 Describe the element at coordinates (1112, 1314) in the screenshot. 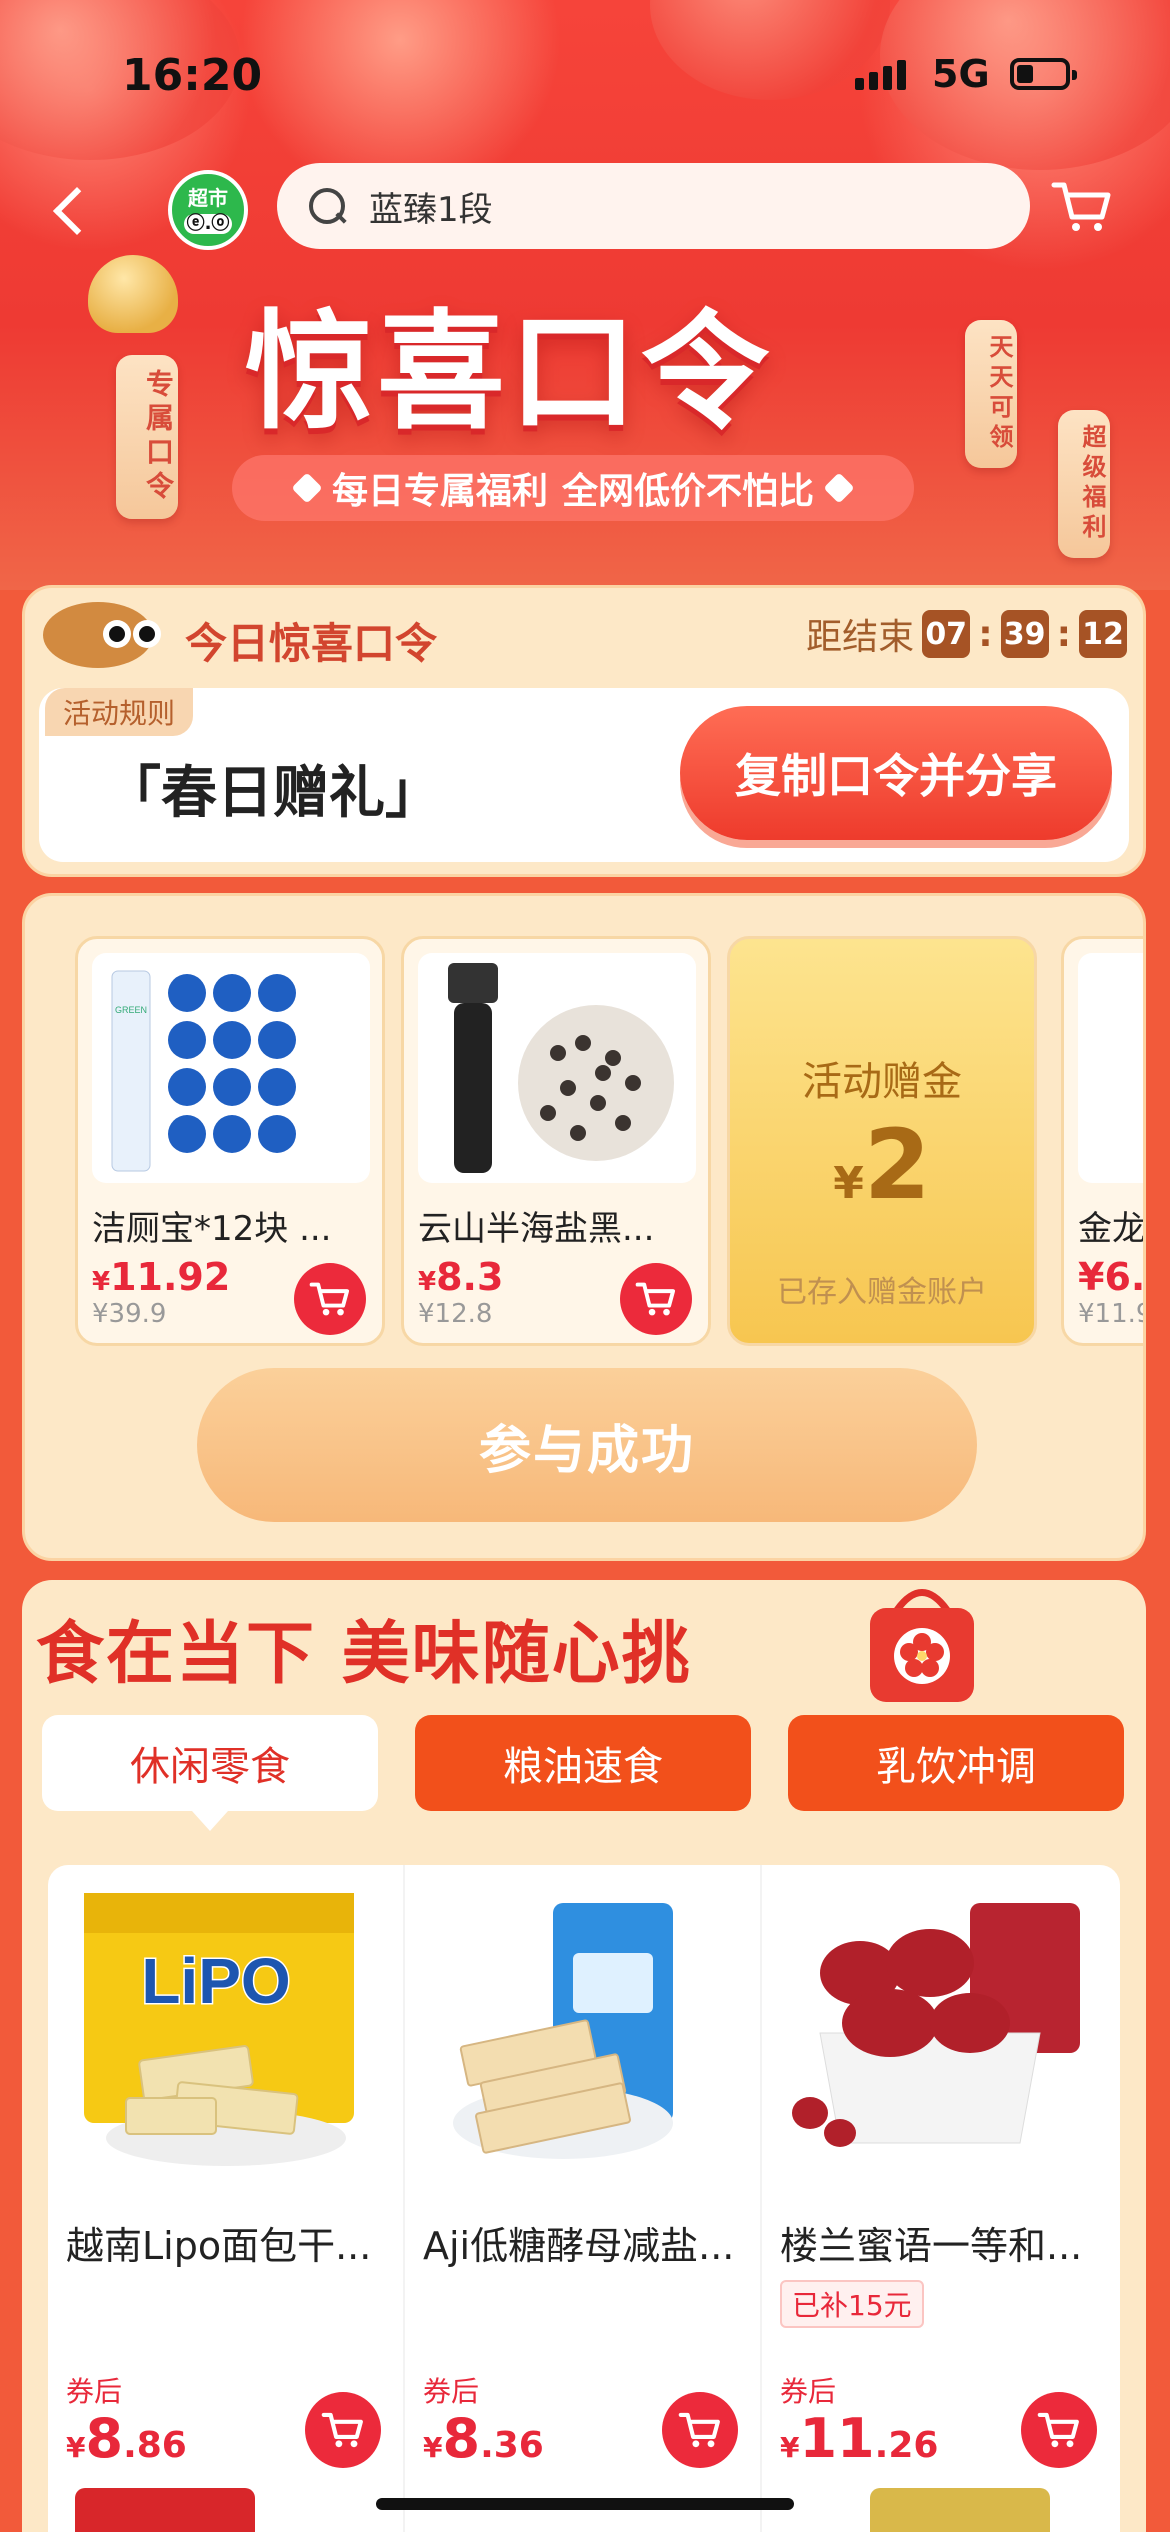

I see `product-original-price: ¥11.9` at that location.